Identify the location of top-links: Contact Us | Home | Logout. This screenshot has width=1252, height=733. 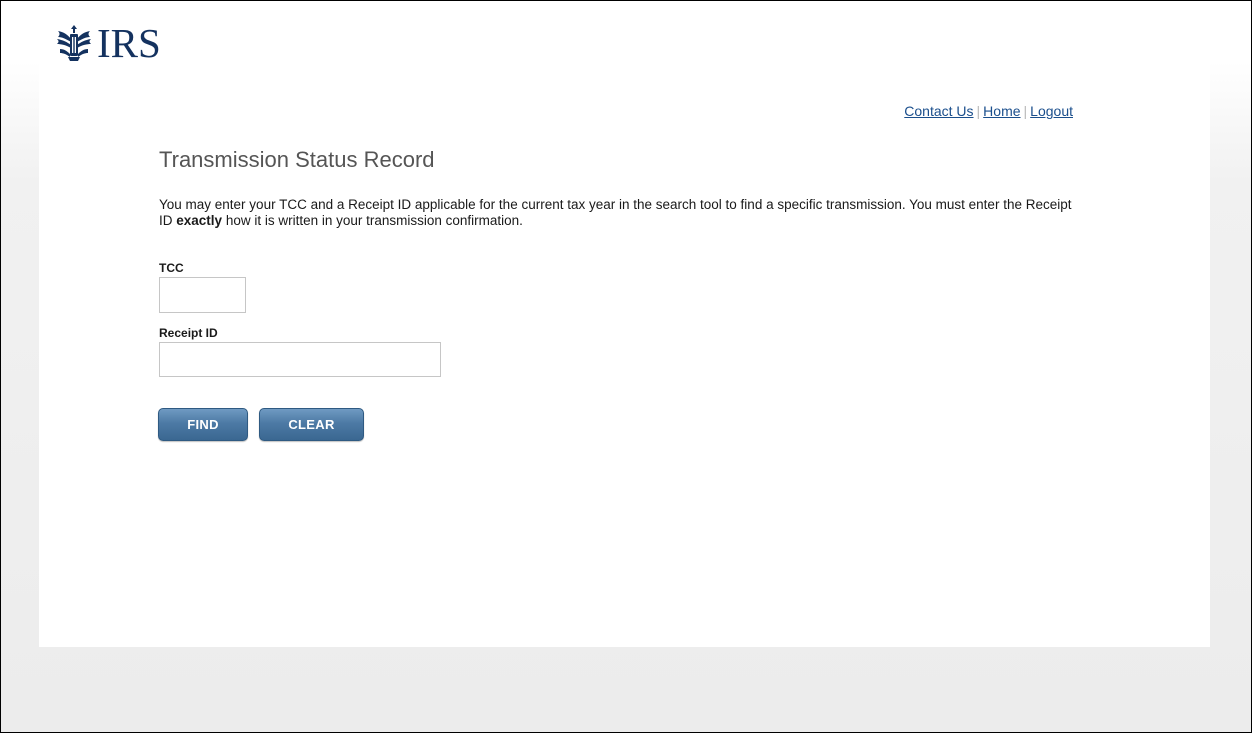
(988, 111).